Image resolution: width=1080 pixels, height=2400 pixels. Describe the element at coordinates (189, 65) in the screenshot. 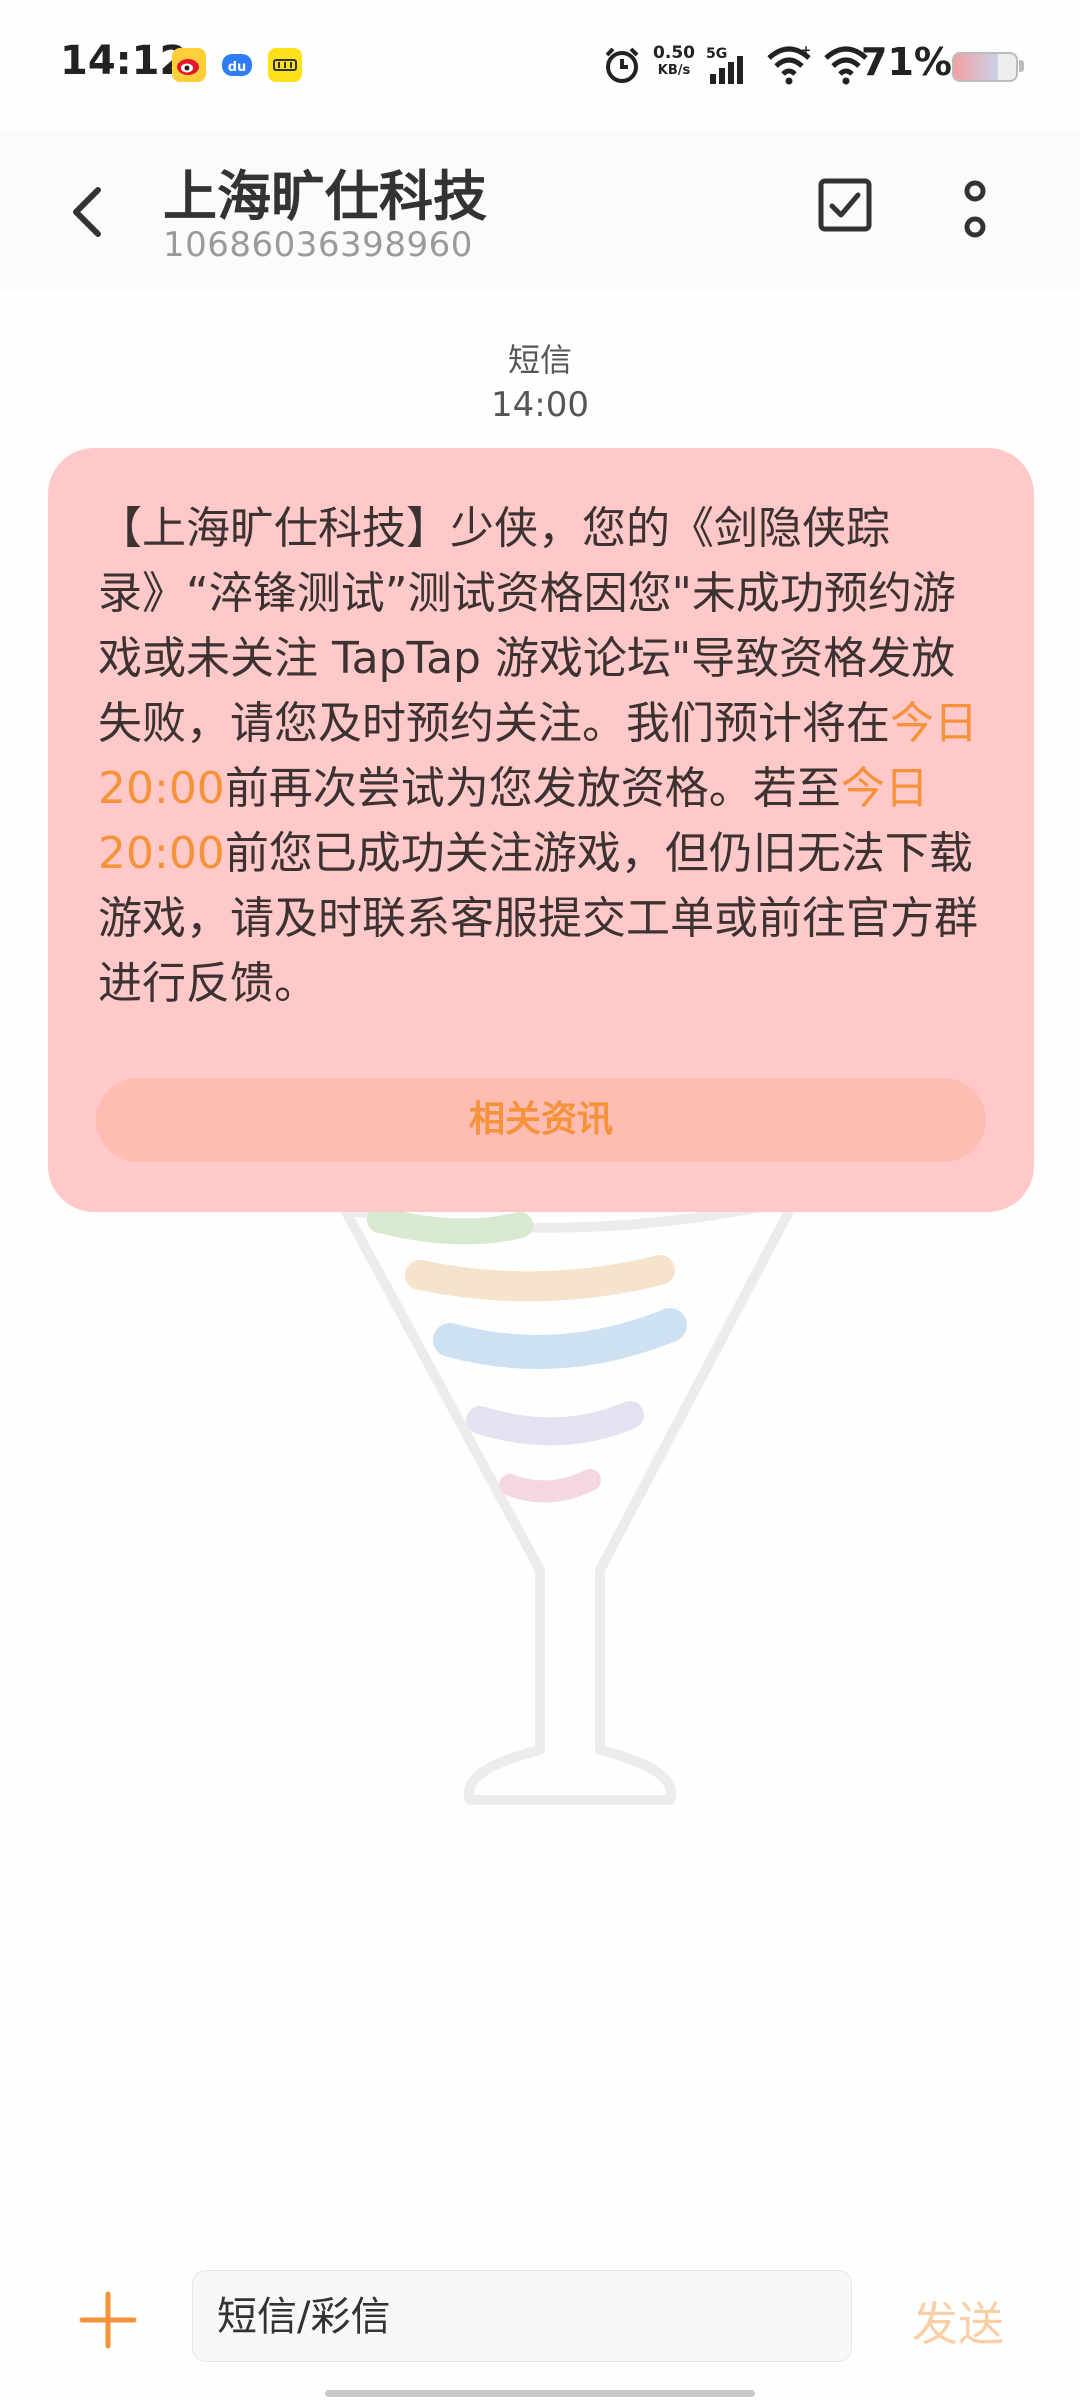

I see `weibo-icon` at that location.